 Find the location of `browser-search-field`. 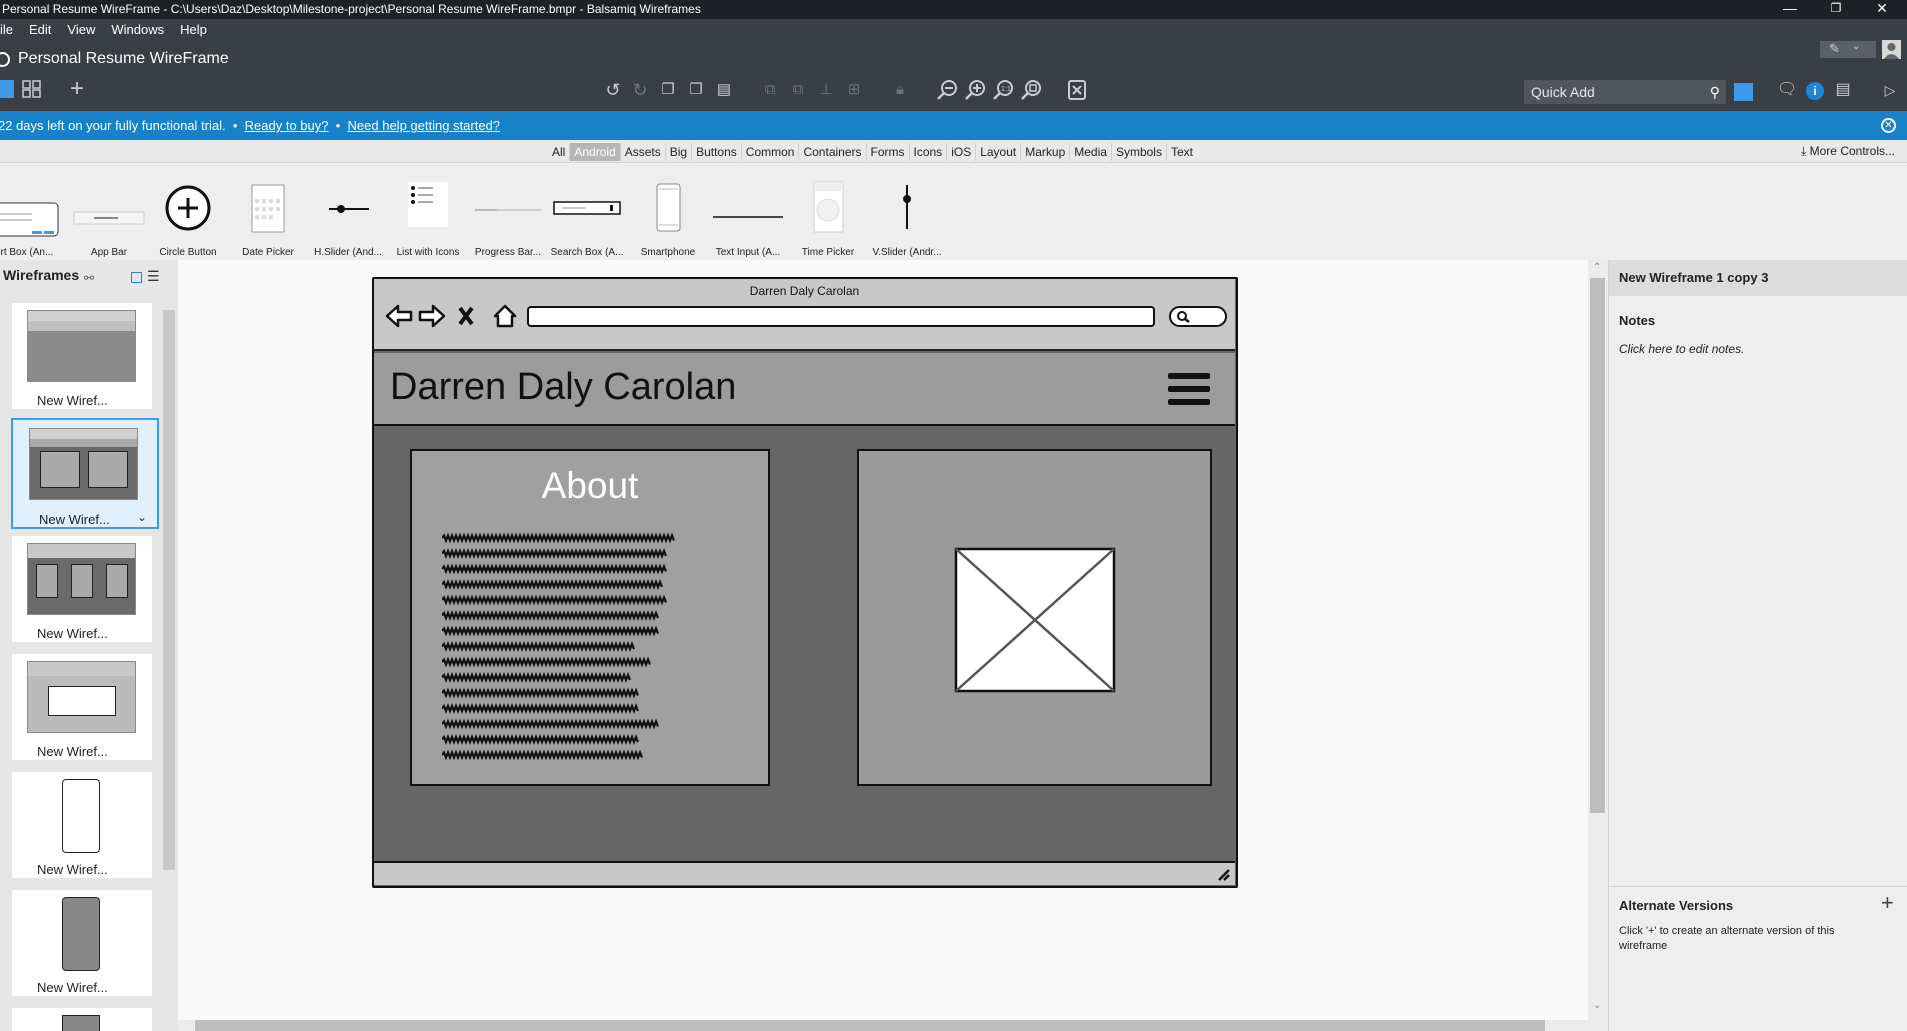

browser-search-field is located at coordinates (1198, 316).